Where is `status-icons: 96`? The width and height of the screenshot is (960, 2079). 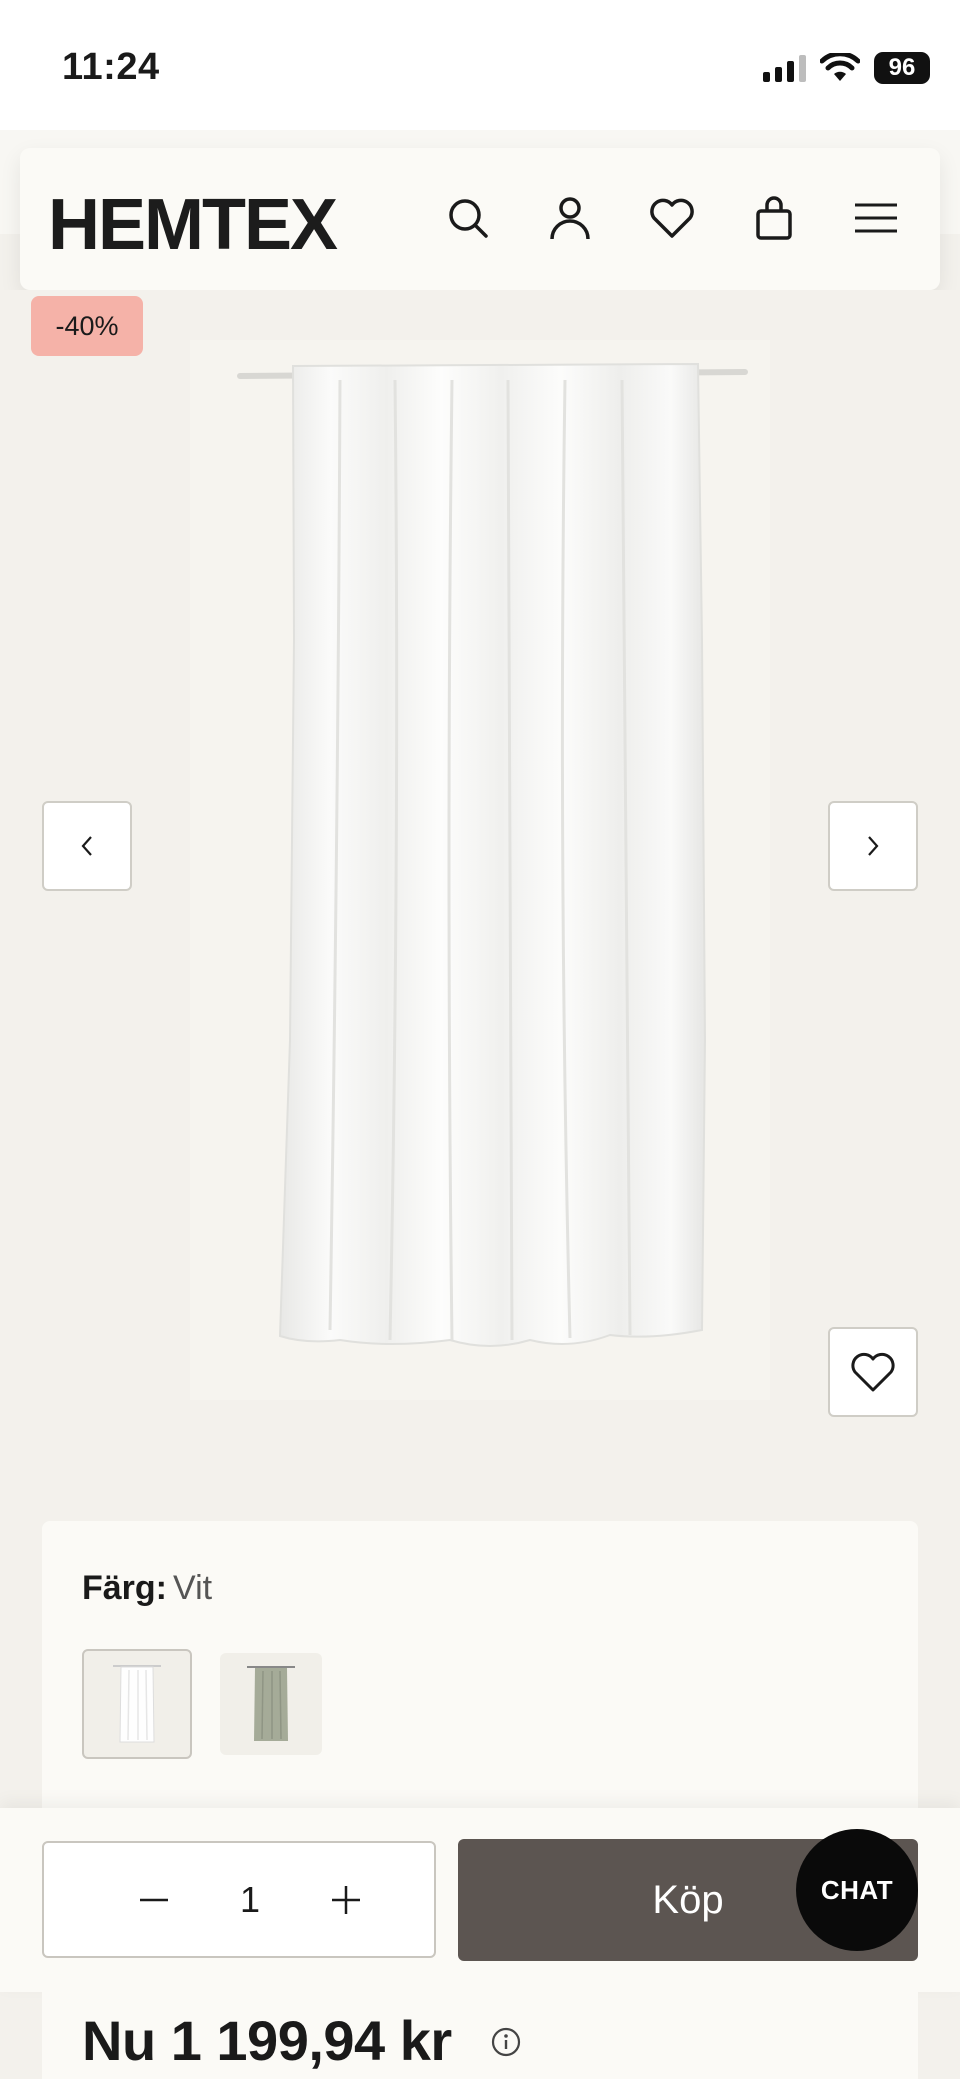 status-icons: 96 is located at coordinates (846, 68).